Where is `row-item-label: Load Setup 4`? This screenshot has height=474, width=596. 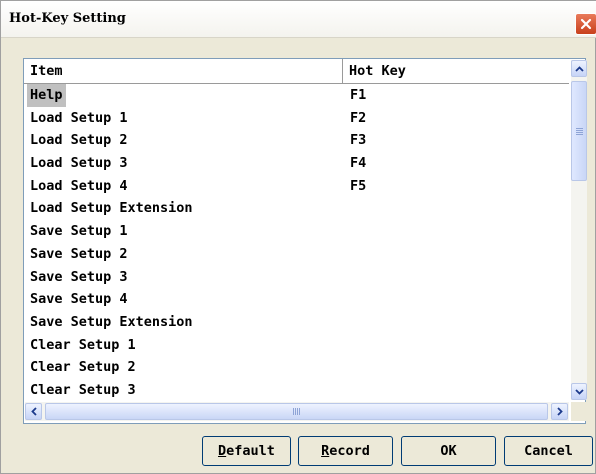 row-item-label: Load Setup 4 is located at coordinates (79, 185).